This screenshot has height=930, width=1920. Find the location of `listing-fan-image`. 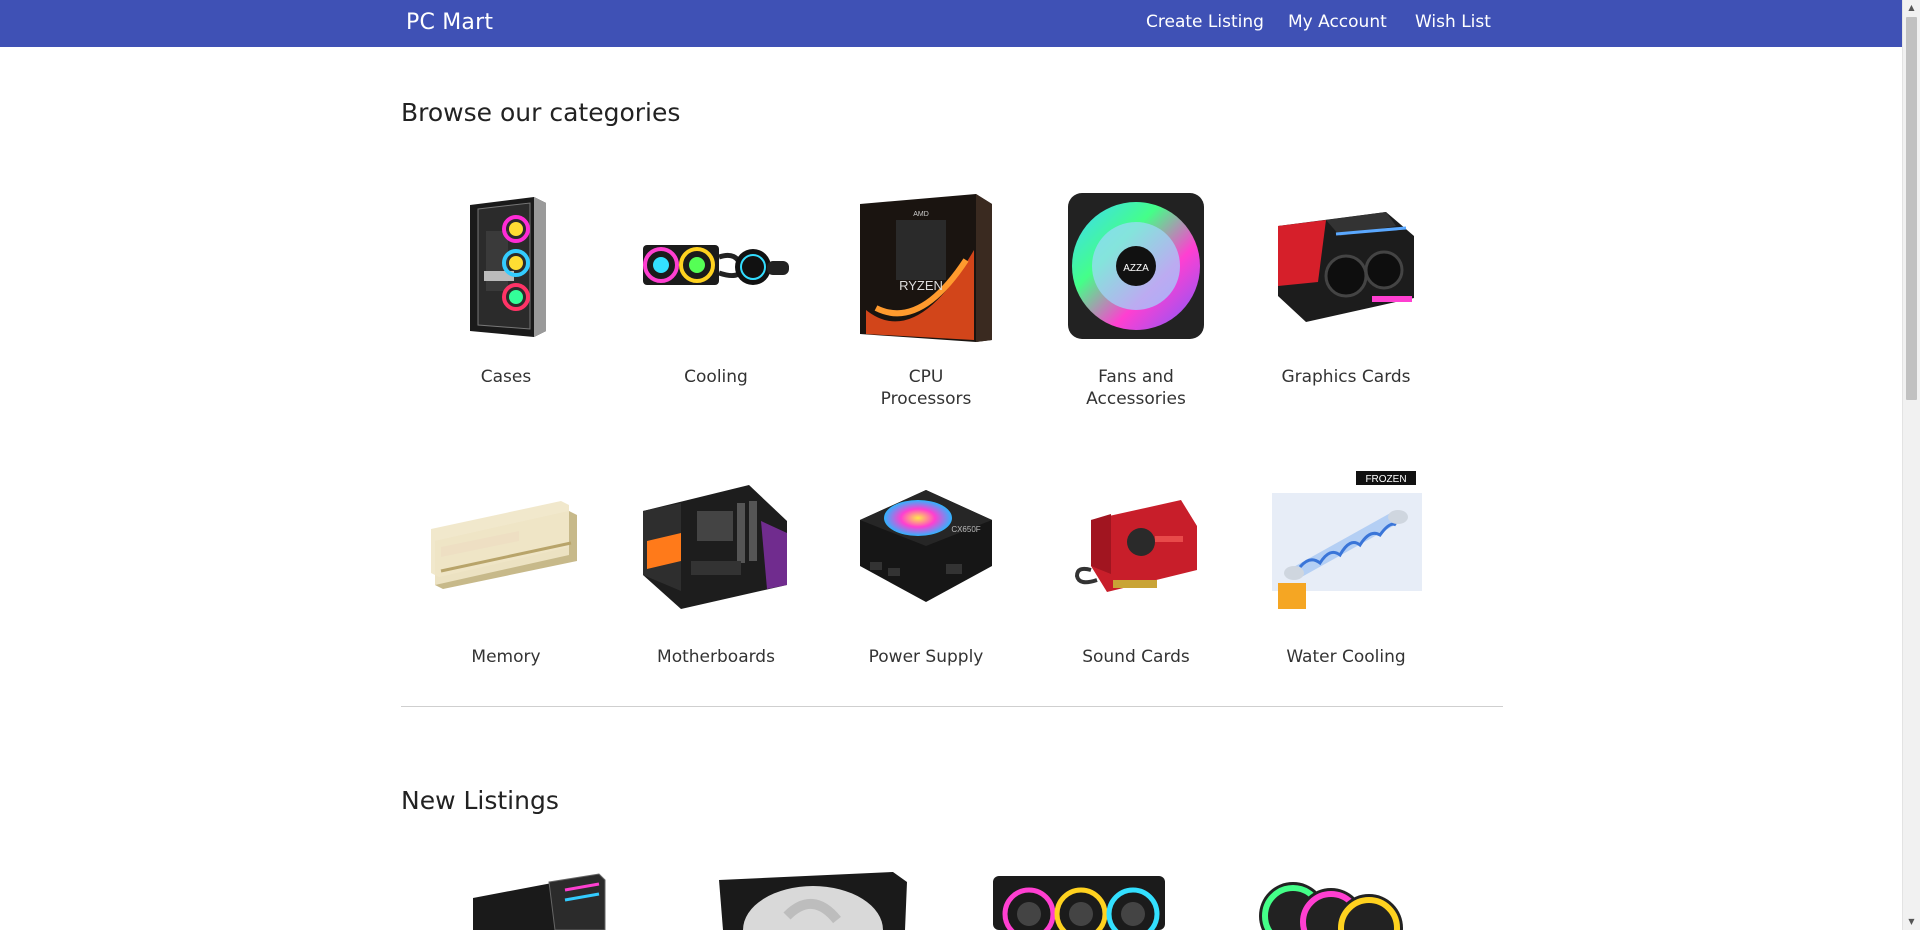

listing-fan-image is located at coordinates (813, 901).